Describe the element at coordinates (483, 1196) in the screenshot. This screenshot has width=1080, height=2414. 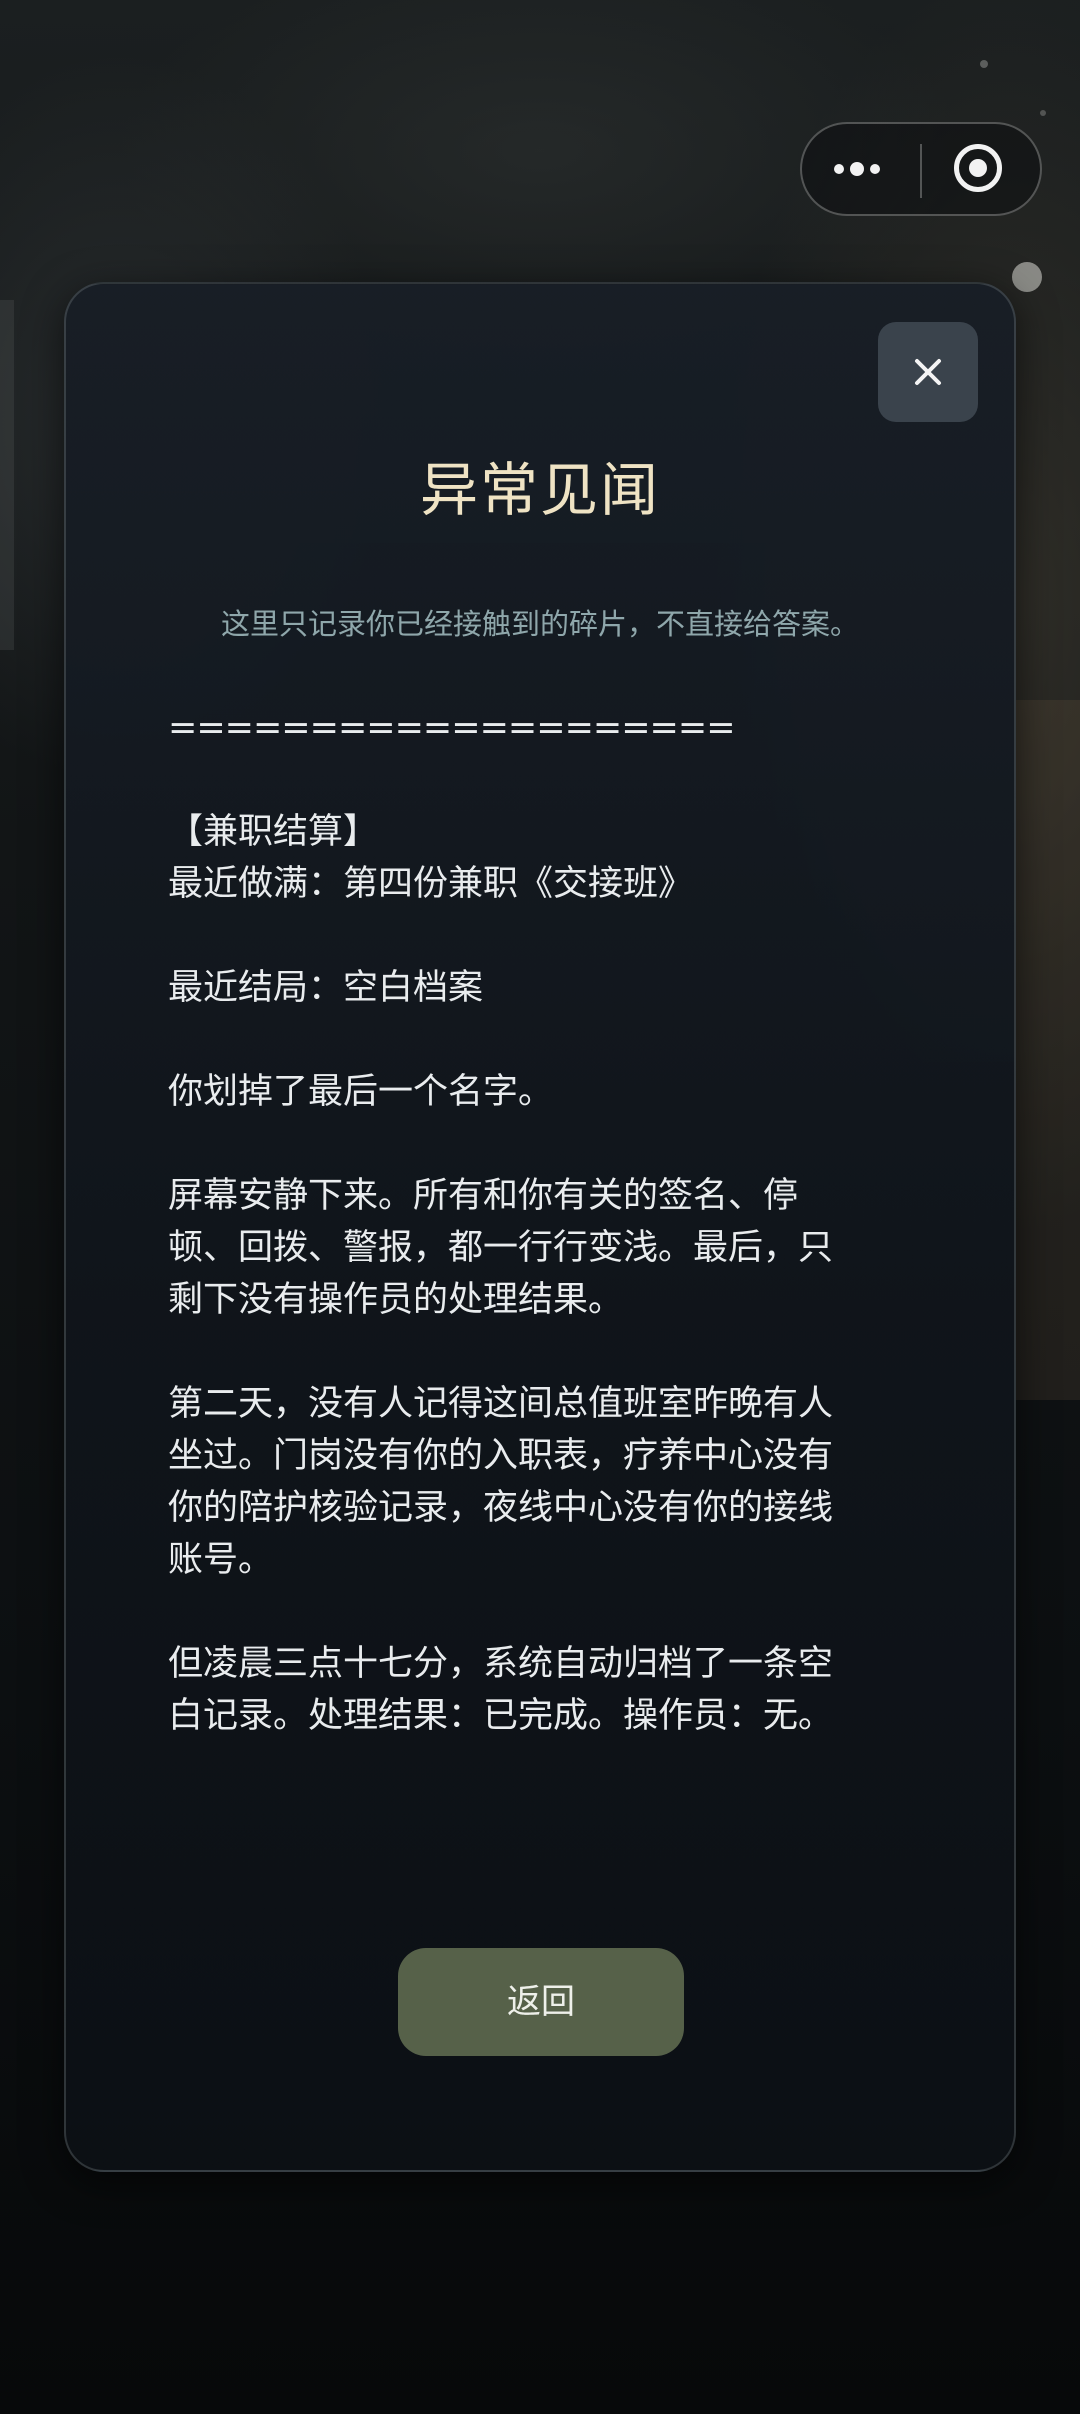
I see `content-line: 屏幕安静下来。所有和你有关的签名、停` at that location.